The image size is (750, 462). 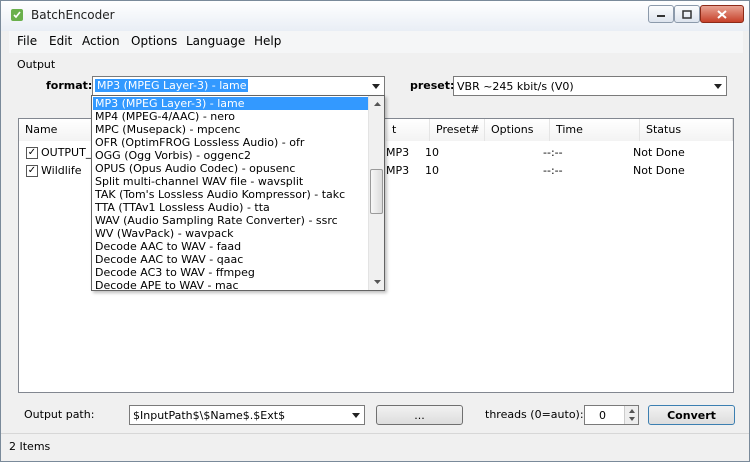 What do you see at coordinates (376, 42) in the screenshot?
I see `menu-bar: File Edit Action Options Language Help` at bounding box center [376, 42].